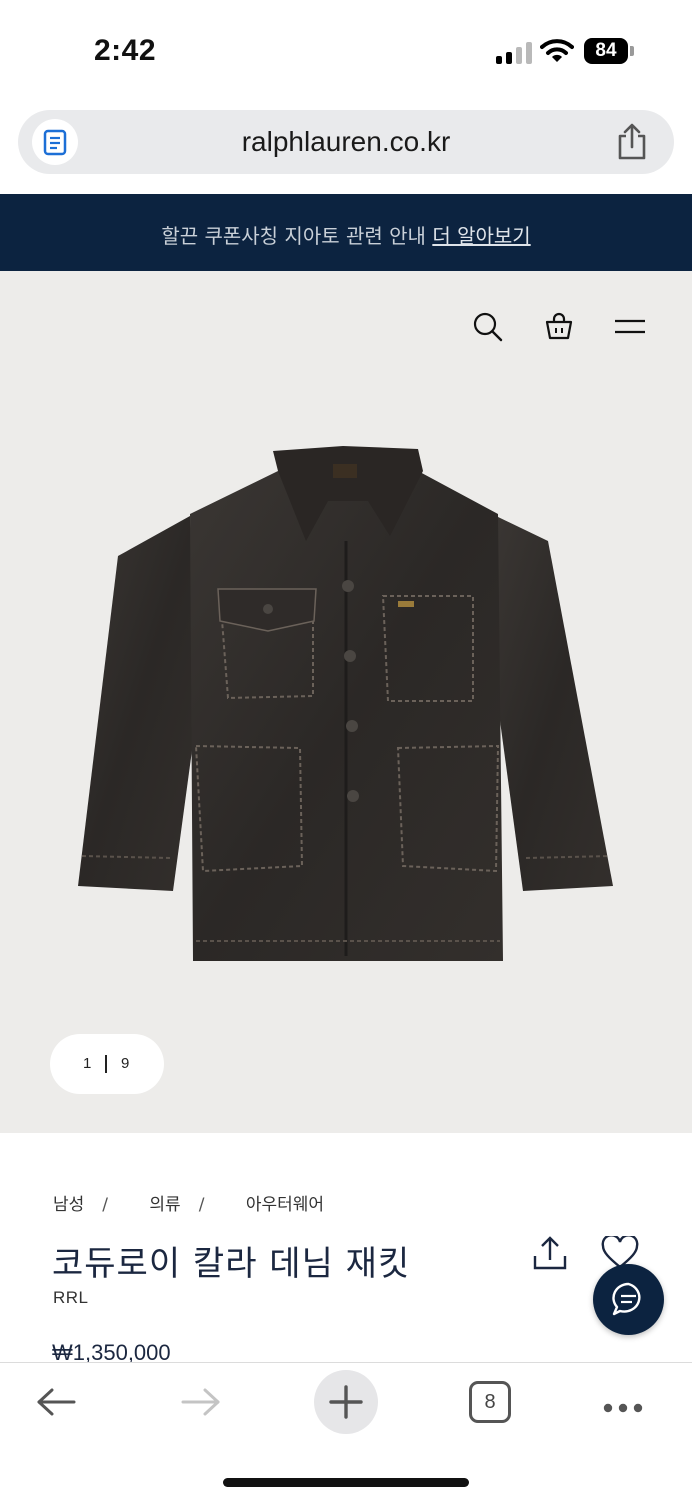  Describe the element at coordinates (68, 1205) in the screenshot. I see `breadcrumb-item-men: 남성` at that location.